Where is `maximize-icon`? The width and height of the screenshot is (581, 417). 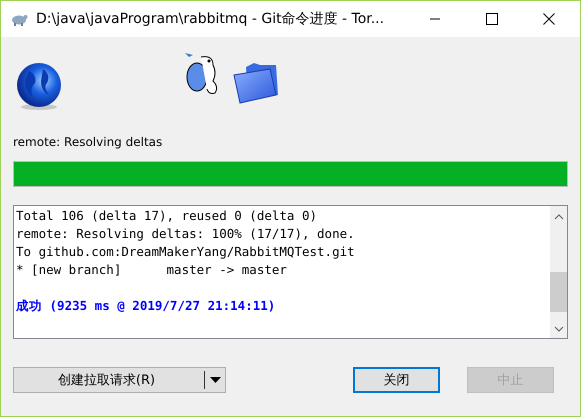
maximize-icon is located at coordinates (492, 19).